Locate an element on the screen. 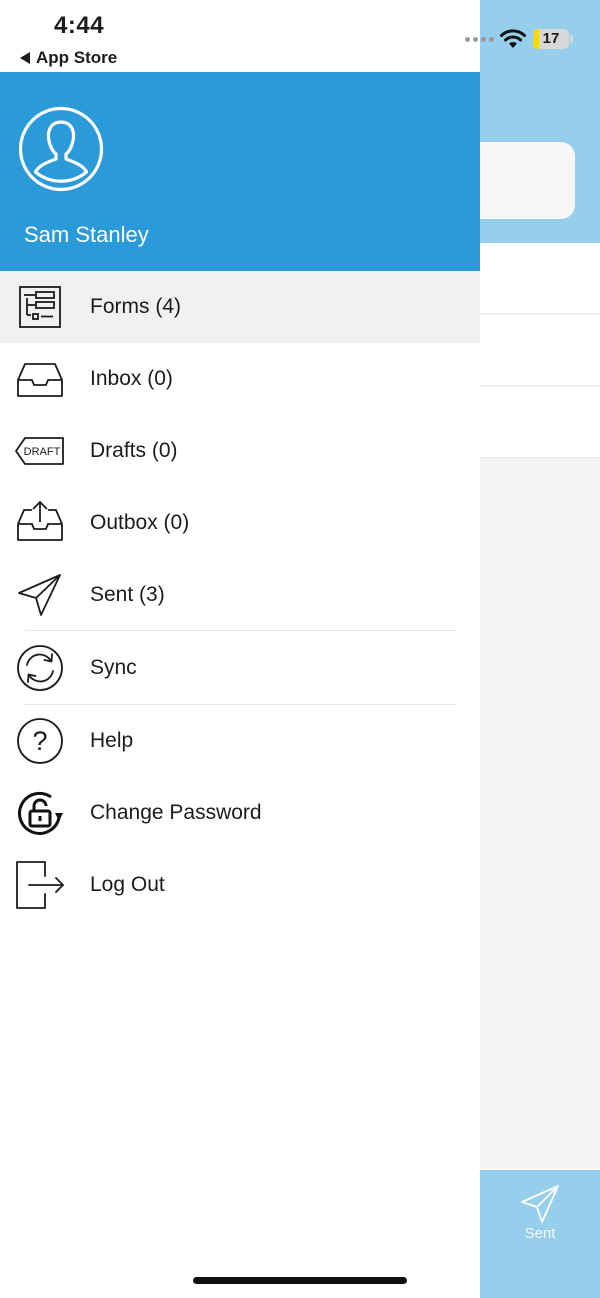  draft-tag-icon: DRAFT is located at coordinates (39, 451).